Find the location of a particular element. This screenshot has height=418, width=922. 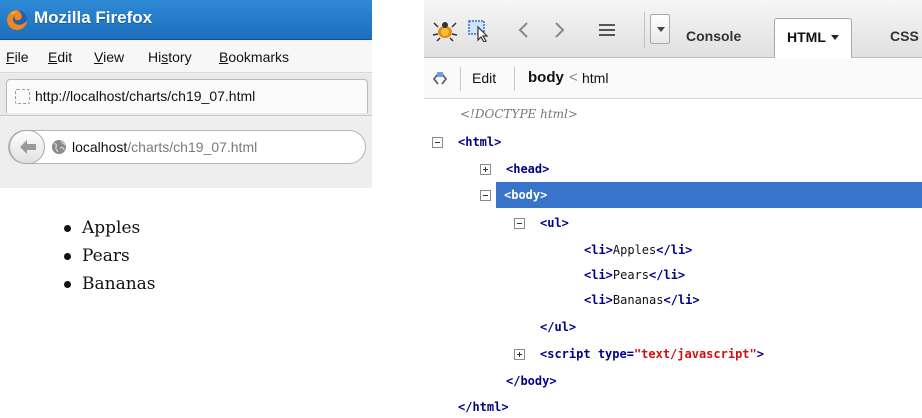

script-node: <script type="text/javascript"> is located at coordinates (652, 354).